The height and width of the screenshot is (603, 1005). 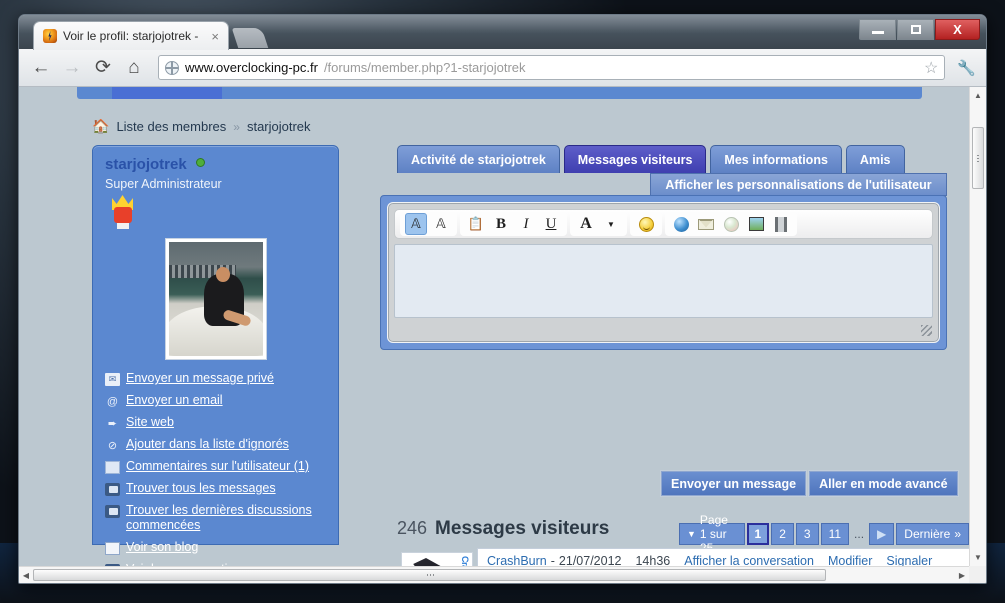 I want to click on next-page-icon: ▶, so click(x=882, y=534).